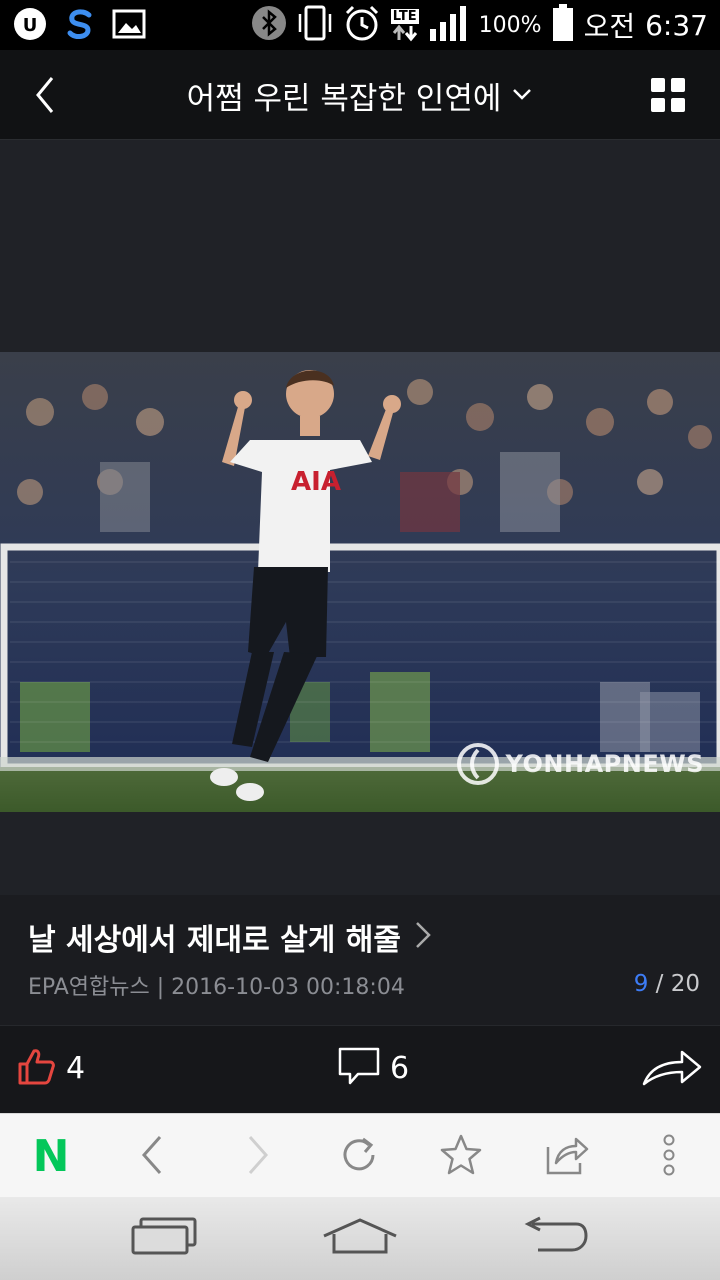 The width and height of the screenshot is (720, 1280). I want to click on svg-text: U, so click(30, 25).